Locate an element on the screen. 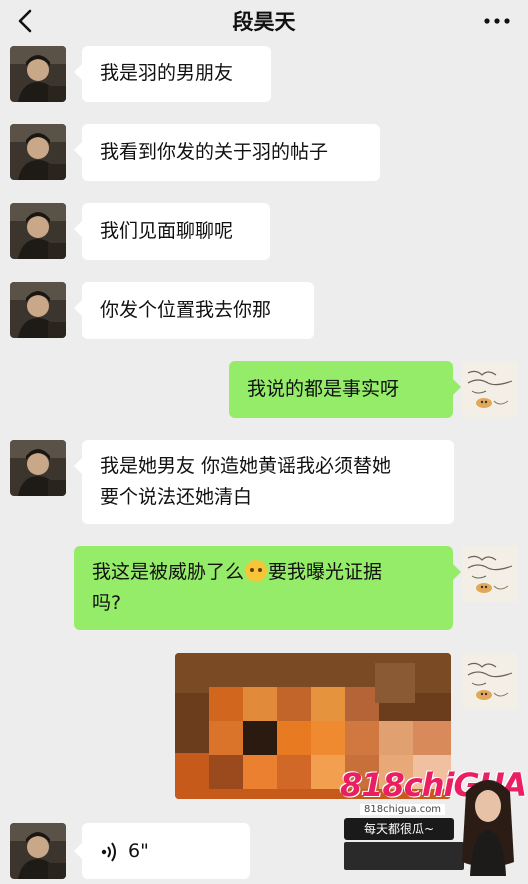 This screenshot has width=528, height=884. chat-header: 段昊天 is located at coordinates (264, 22).